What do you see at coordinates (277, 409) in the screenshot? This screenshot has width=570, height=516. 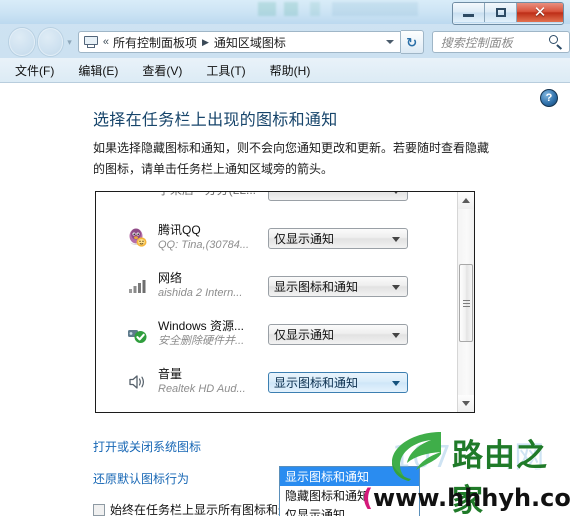 I see `list-item: 宽带上网助手家` at bounding box center [277, 409].